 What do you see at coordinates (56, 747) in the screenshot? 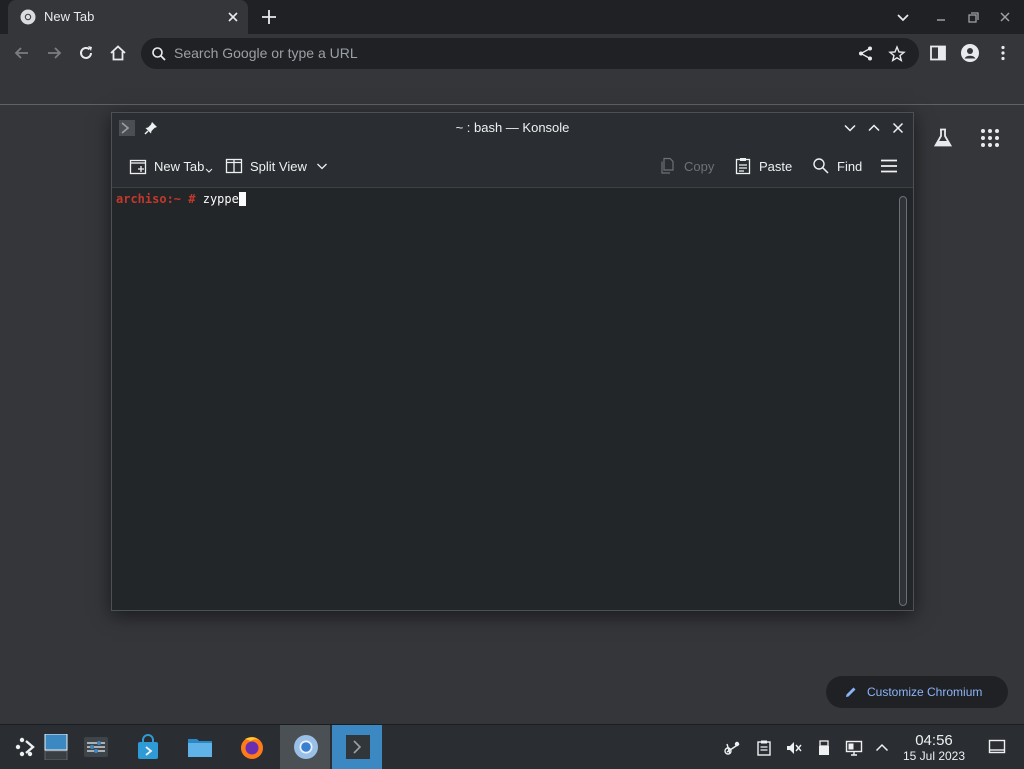
I see `virtual-desktop-pager-icon` at bounding box center [56, 747].